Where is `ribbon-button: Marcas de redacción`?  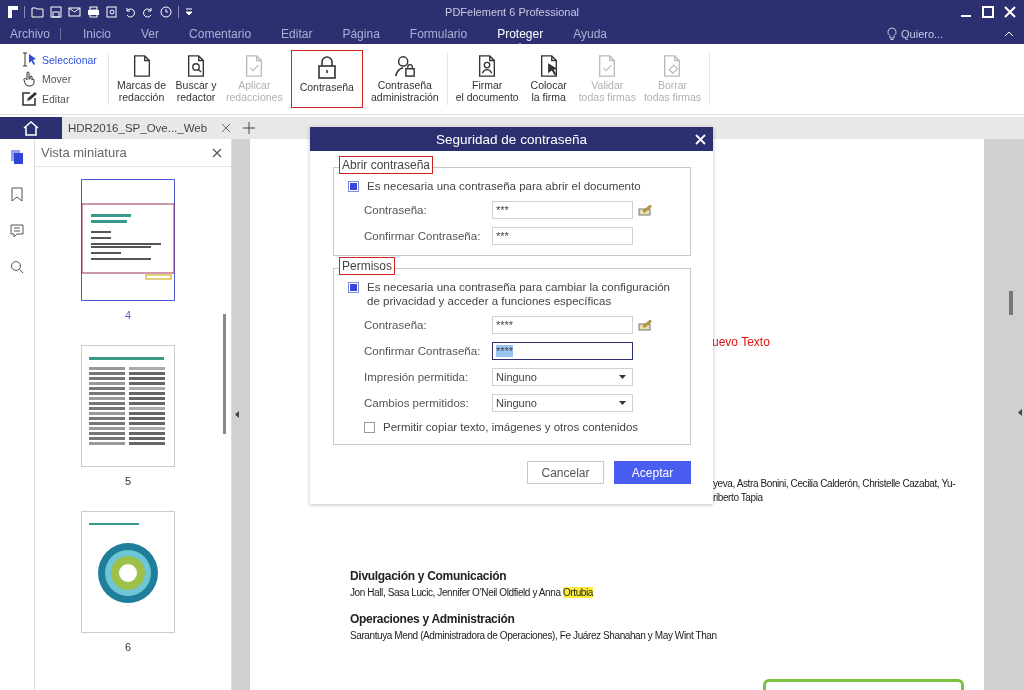
ribbon-button: Marcas de redacción is located at coordinates (142, 79).